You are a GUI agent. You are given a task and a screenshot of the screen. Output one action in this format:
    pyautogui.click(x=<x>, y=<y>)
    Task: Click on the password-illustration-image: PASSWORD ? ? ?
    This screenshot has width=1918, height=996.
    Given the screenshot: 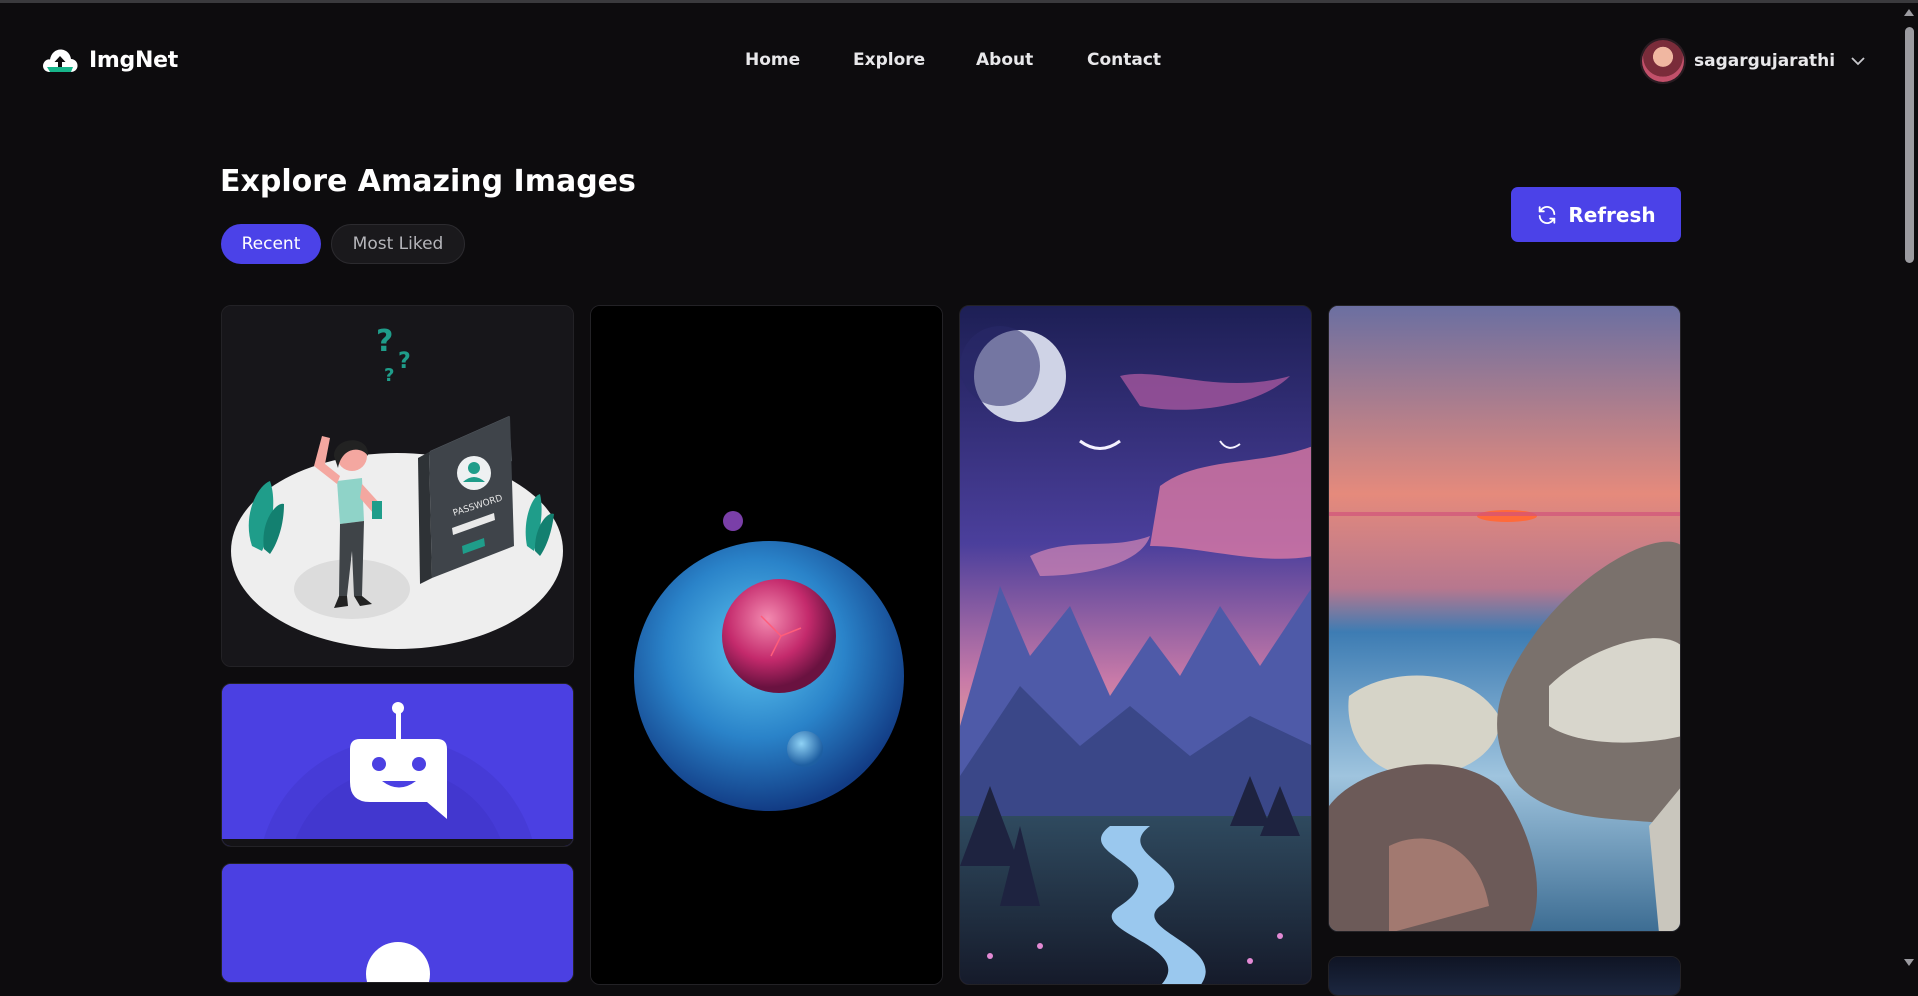 What is the action you would take?
    pyautogui.click(x=397, y=486)
    